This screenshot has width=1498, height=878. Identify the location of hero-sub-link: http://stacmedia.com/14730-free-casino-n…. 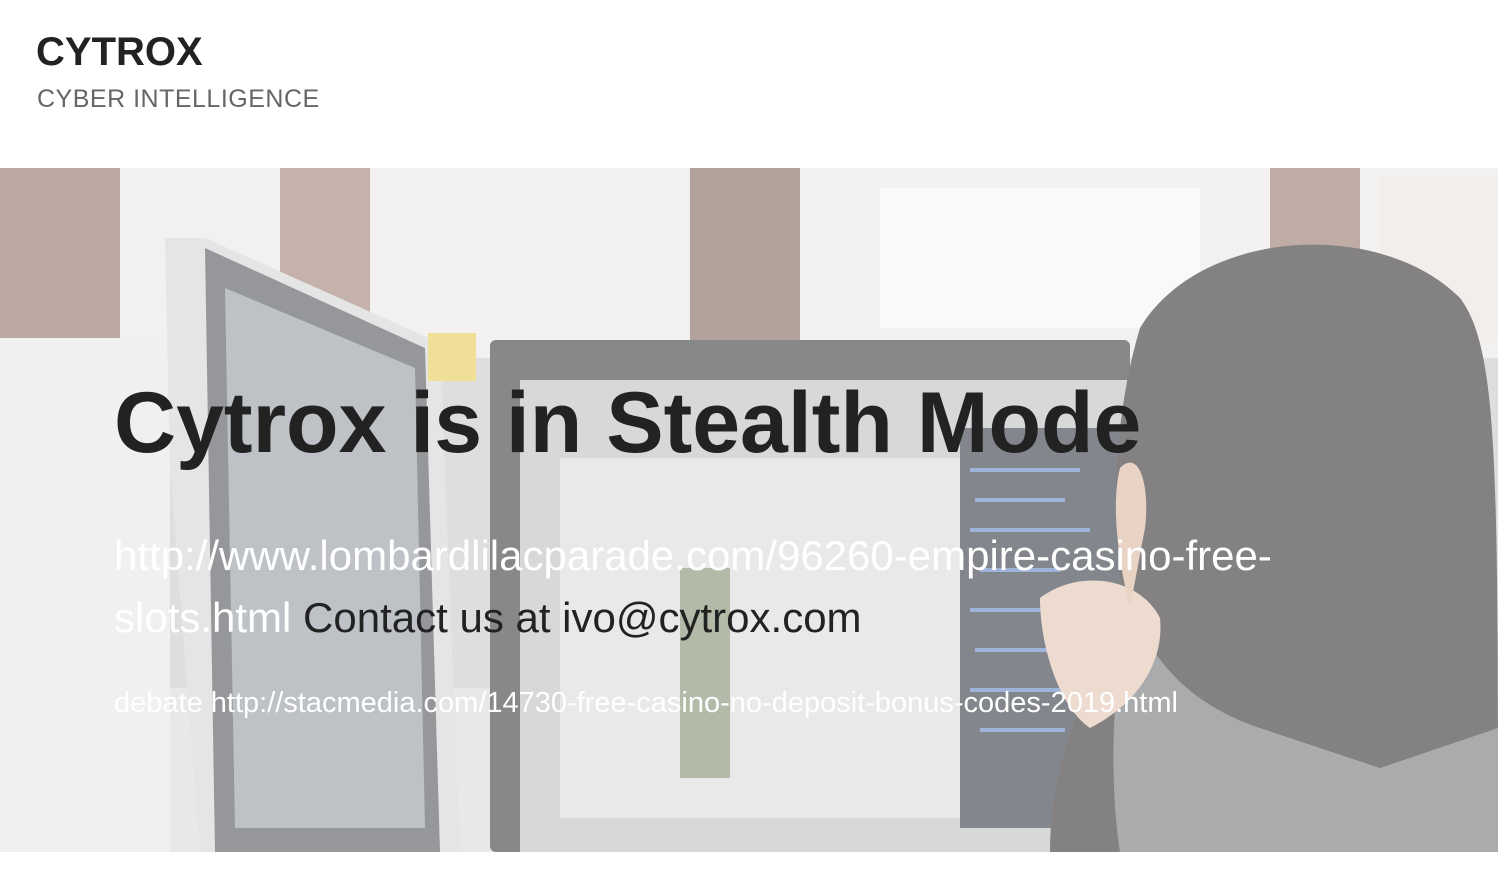
(694, 703).